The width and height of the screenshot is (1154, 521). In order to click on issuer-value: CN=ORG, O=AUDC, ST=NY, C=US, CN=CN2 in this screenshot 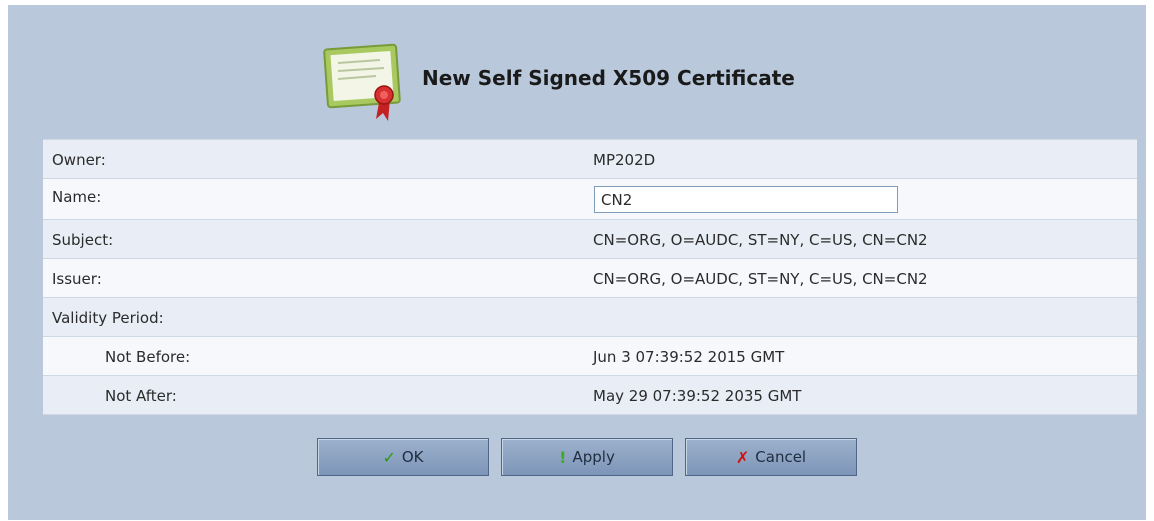, I will do `click(760, 279)`.